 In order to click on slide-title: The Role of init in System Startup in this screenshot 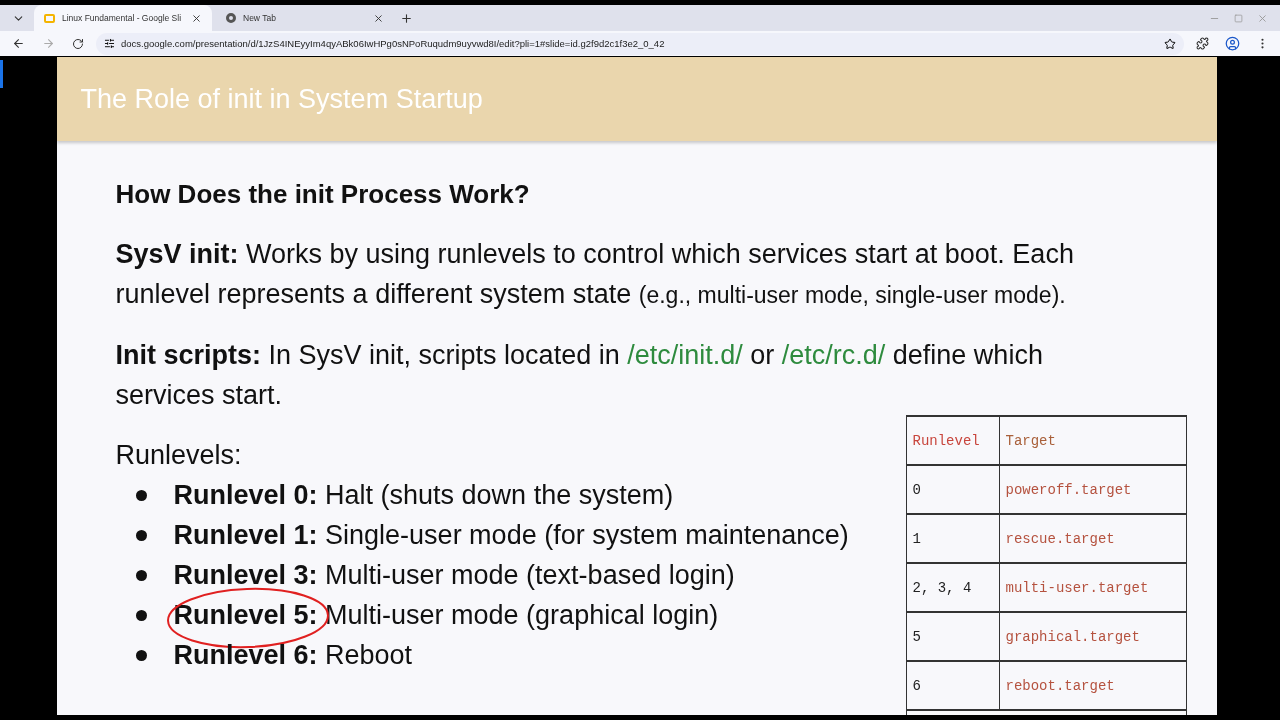, I will do `click(281, 99)`.